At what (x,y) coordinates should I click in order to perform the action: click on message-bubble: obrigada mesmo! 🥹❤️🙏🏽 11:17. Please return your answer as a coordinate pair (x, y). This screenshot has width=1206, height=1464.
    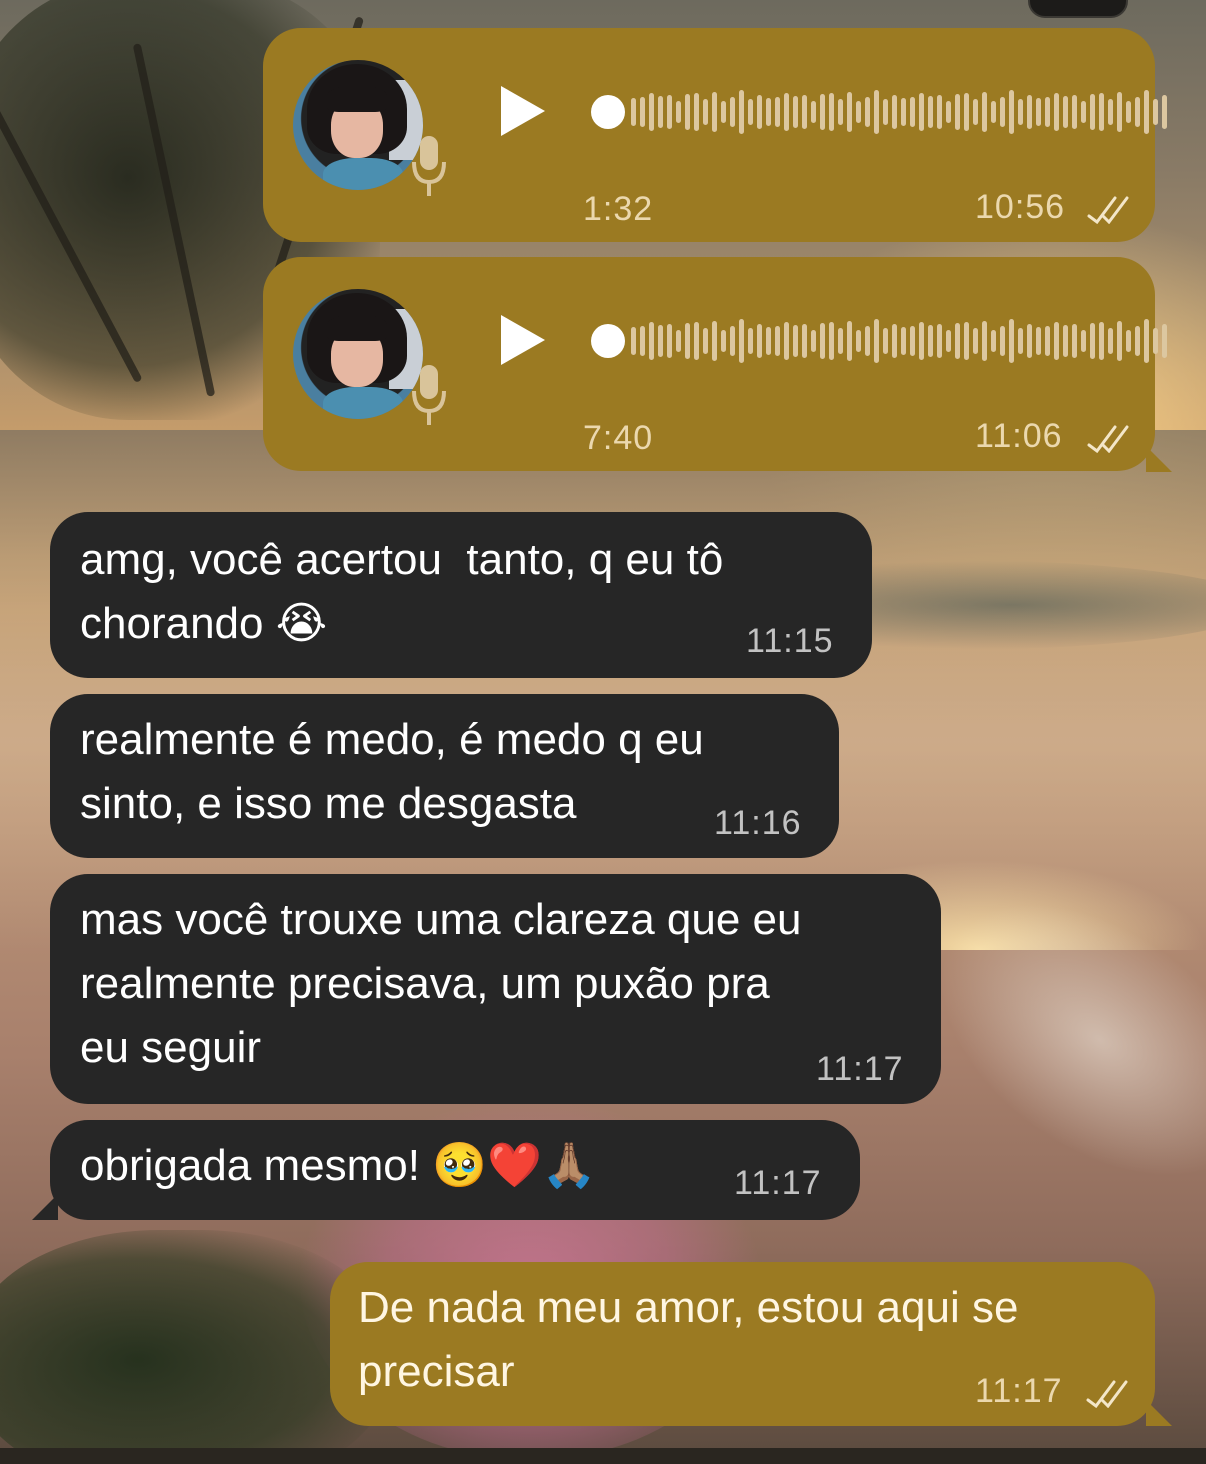
    Looking at the image, I should click on (455, 1170).